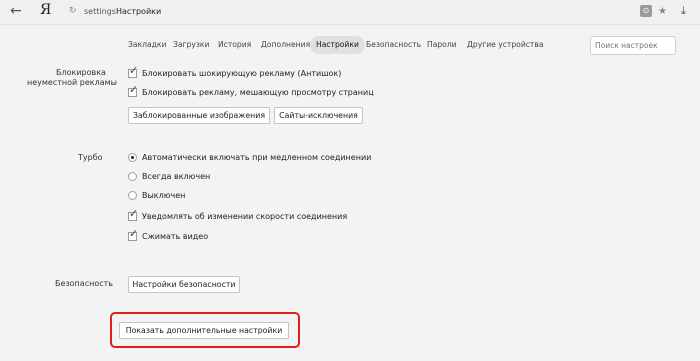 This screenshot has height=361, width=700. What do you see at coordinates (90, 157) in the screenshot?
I see `turbo-section-label: Турбо` at bounding box center [90, 157].